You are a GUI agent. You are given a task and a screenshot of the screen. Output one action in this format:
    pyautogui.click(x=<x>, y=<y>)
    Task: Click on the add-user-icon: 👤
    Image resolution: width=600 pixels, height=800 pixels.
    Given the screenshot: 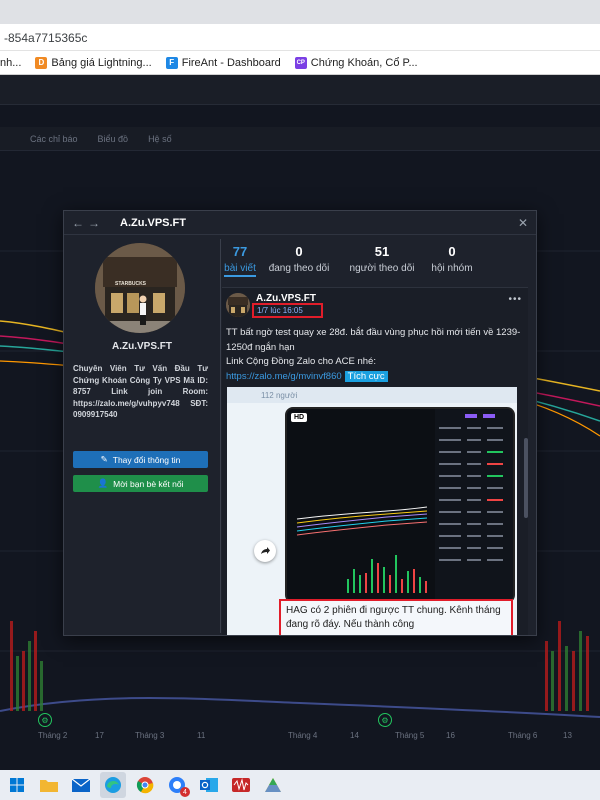 What is the action you would take?
    pyautogui.click(x=103, y=483)
    